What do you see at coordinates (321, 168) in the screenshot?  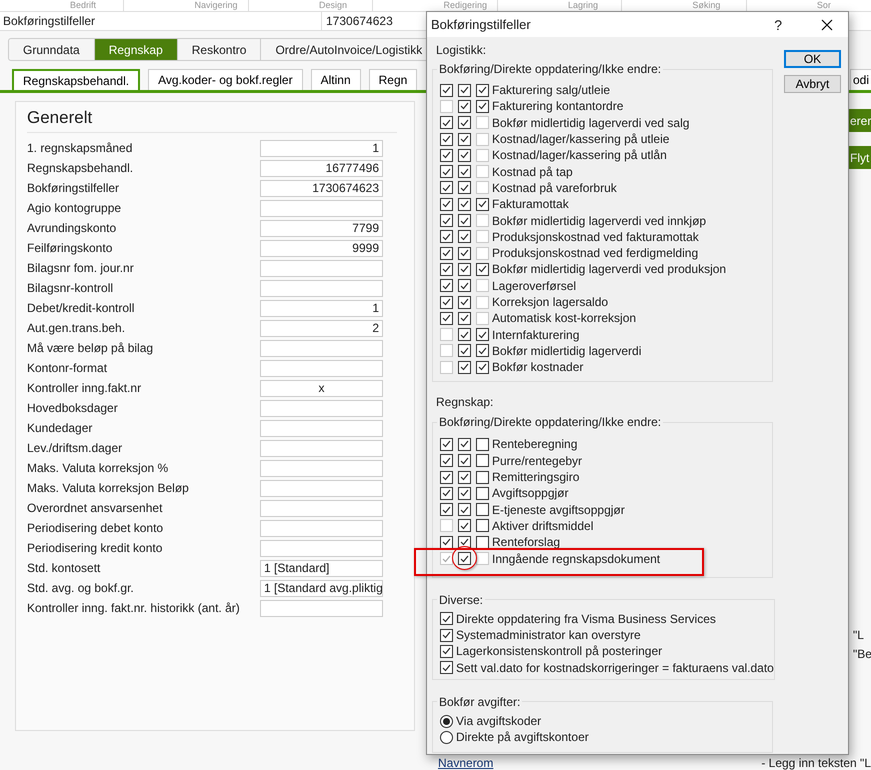 I see `input-field: 16777496` at bounding box center [321, 168].